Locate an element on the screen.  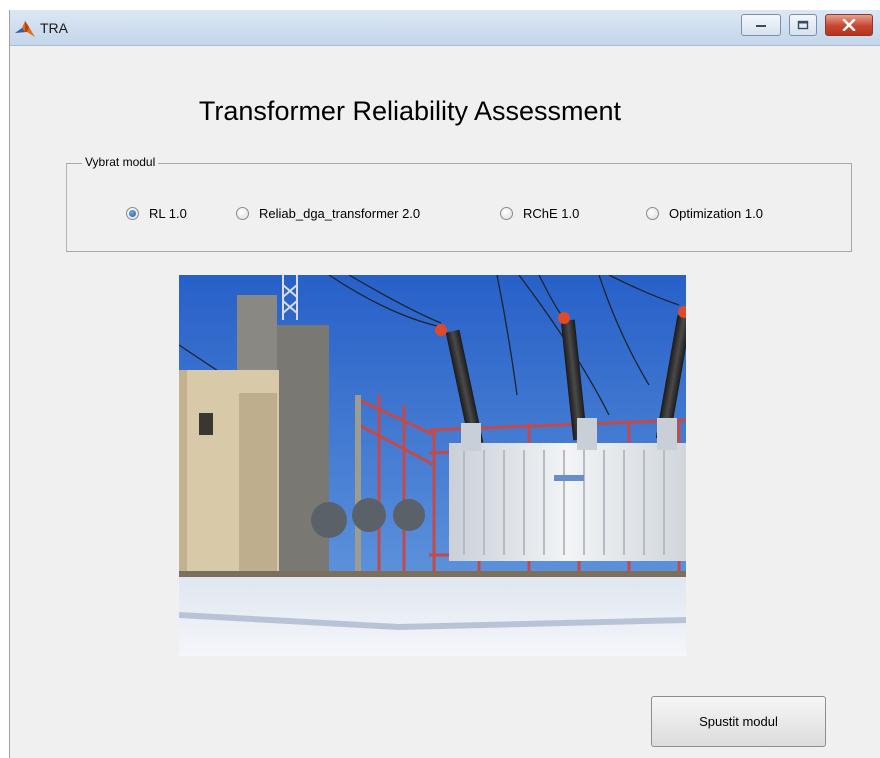
group-label: Vybrat modul is located at coordinates (120, 162).